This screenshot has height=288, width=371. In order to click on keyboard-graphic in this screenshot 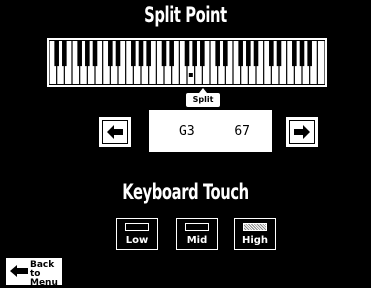, I will do `click(187, 62)`.